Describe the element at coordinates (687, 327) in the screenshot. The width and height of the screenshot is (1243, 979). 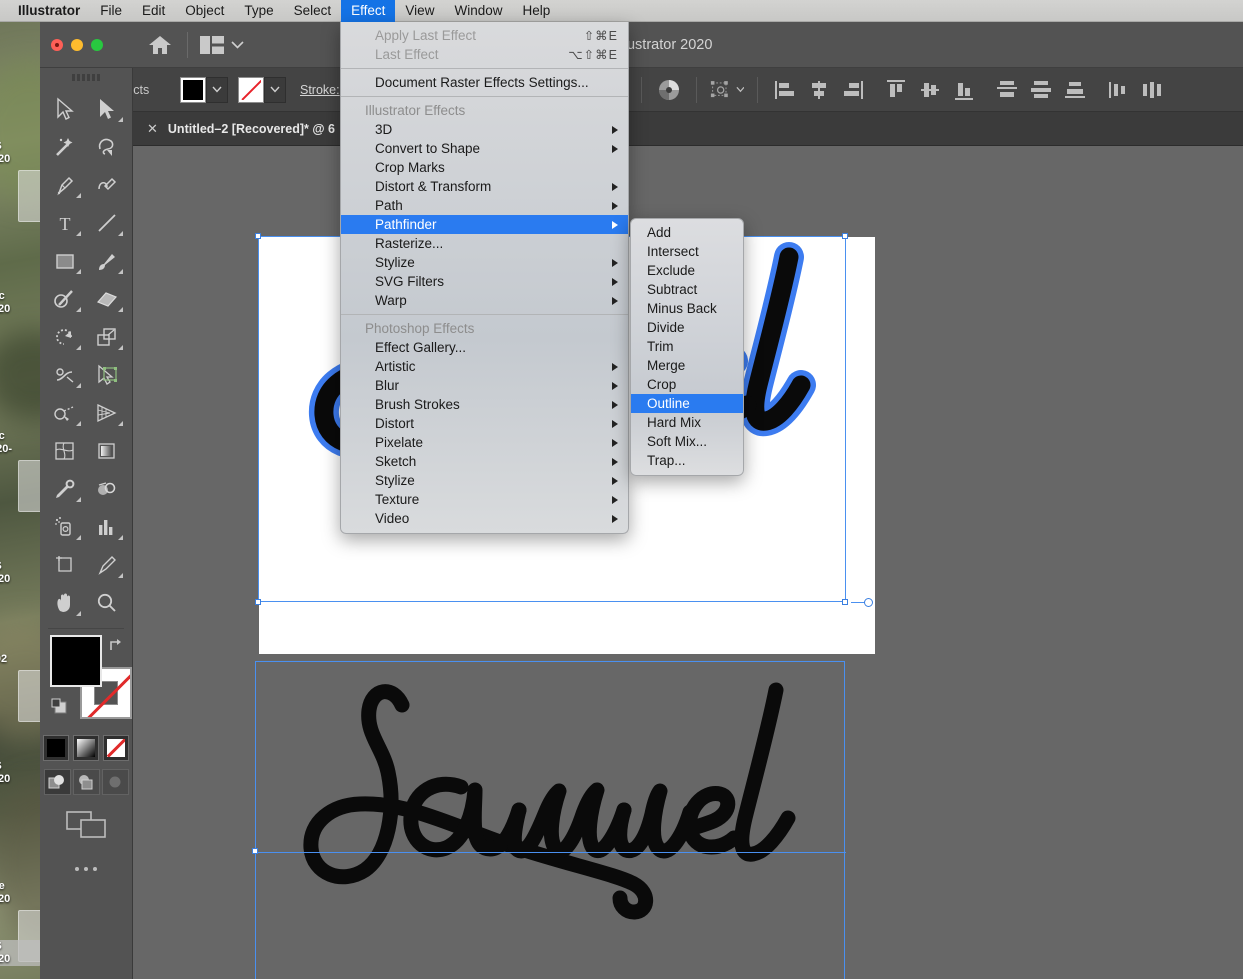
I see `pathfinder-item-divide: Divide` at that location.